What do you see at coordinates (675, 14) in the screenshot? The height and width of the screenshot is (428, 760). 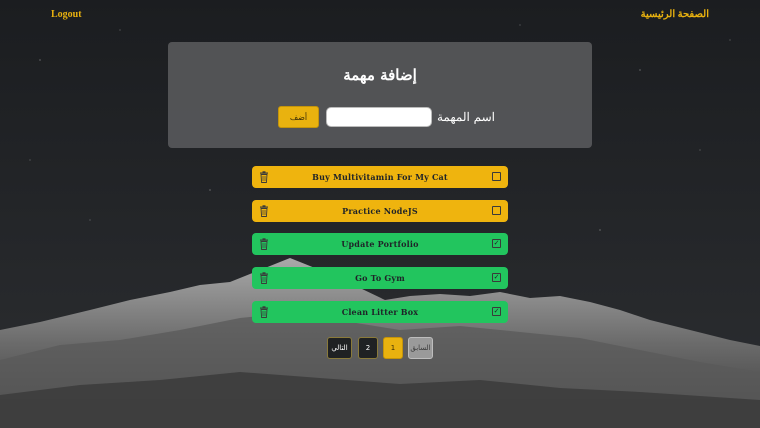 I see `home-link: الصفحة الرئيسية` at bounding box center [675, 14].